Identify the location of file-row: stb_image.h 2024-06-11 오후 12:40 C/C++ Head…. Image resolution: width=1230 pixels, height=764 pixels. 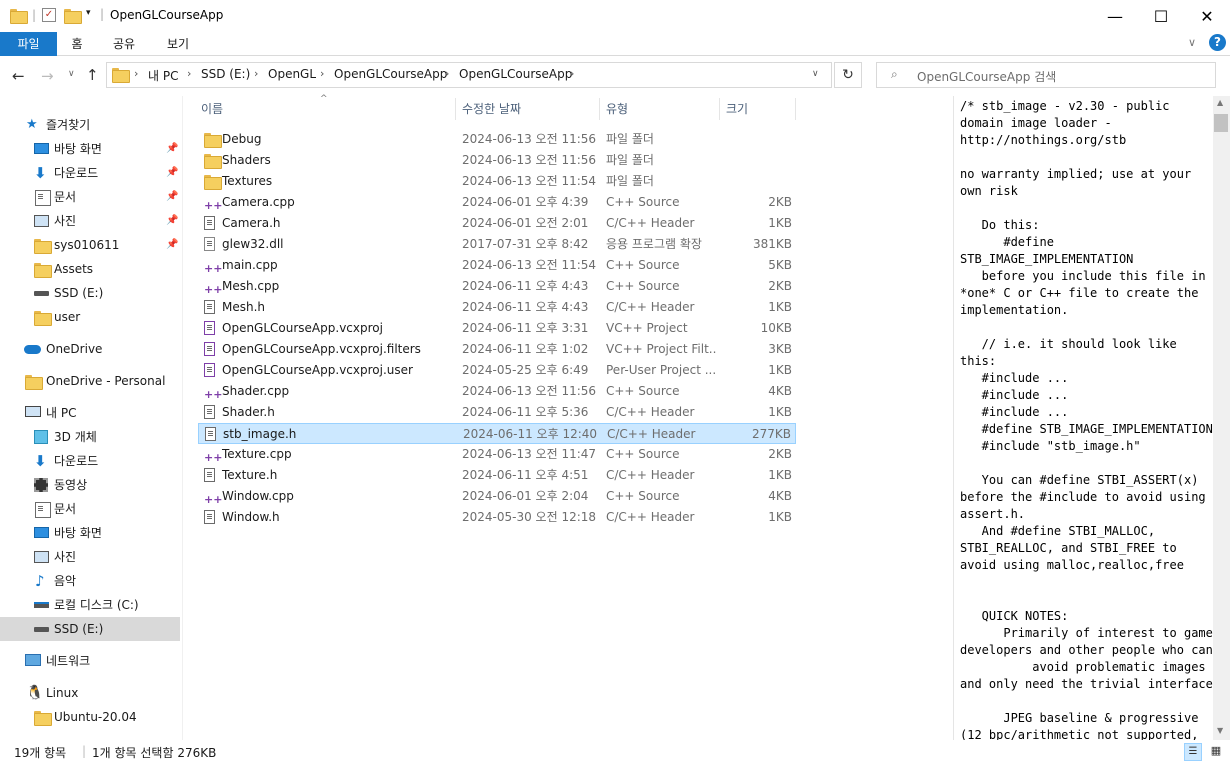
(497, 433).